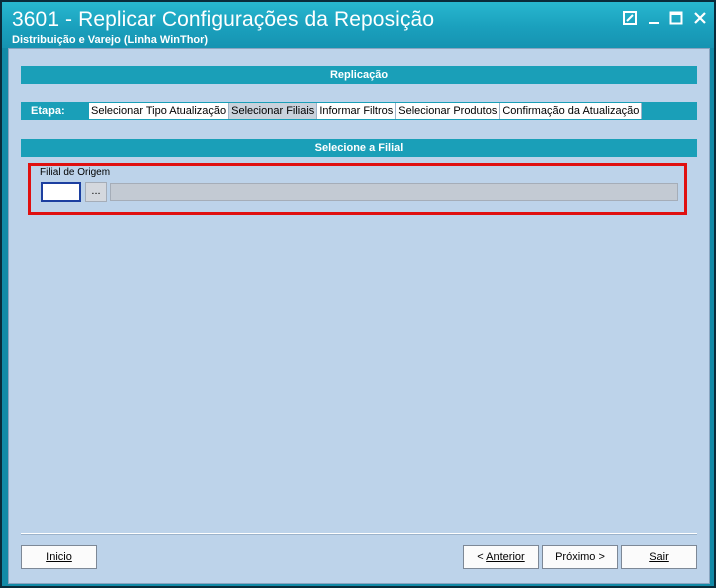 The image size is (716, 588). I want to click on inicio-button: Inicio, so click(59, 557).